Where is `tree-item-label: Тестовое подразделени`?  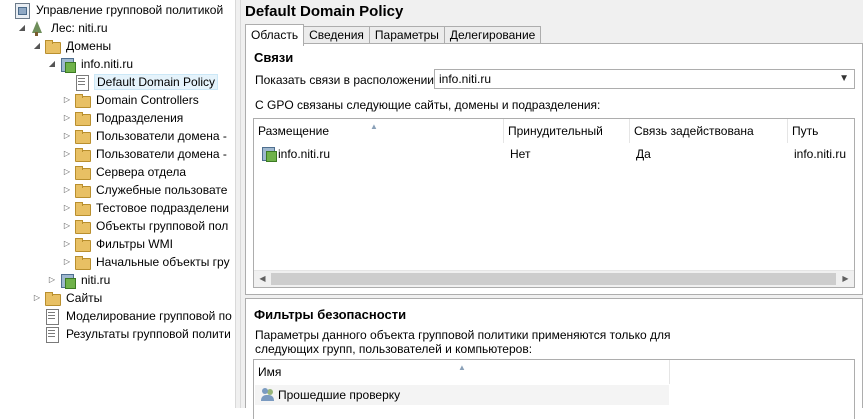 tree-item-label: Тестовое подразделени is located at coordinates (162, 208).